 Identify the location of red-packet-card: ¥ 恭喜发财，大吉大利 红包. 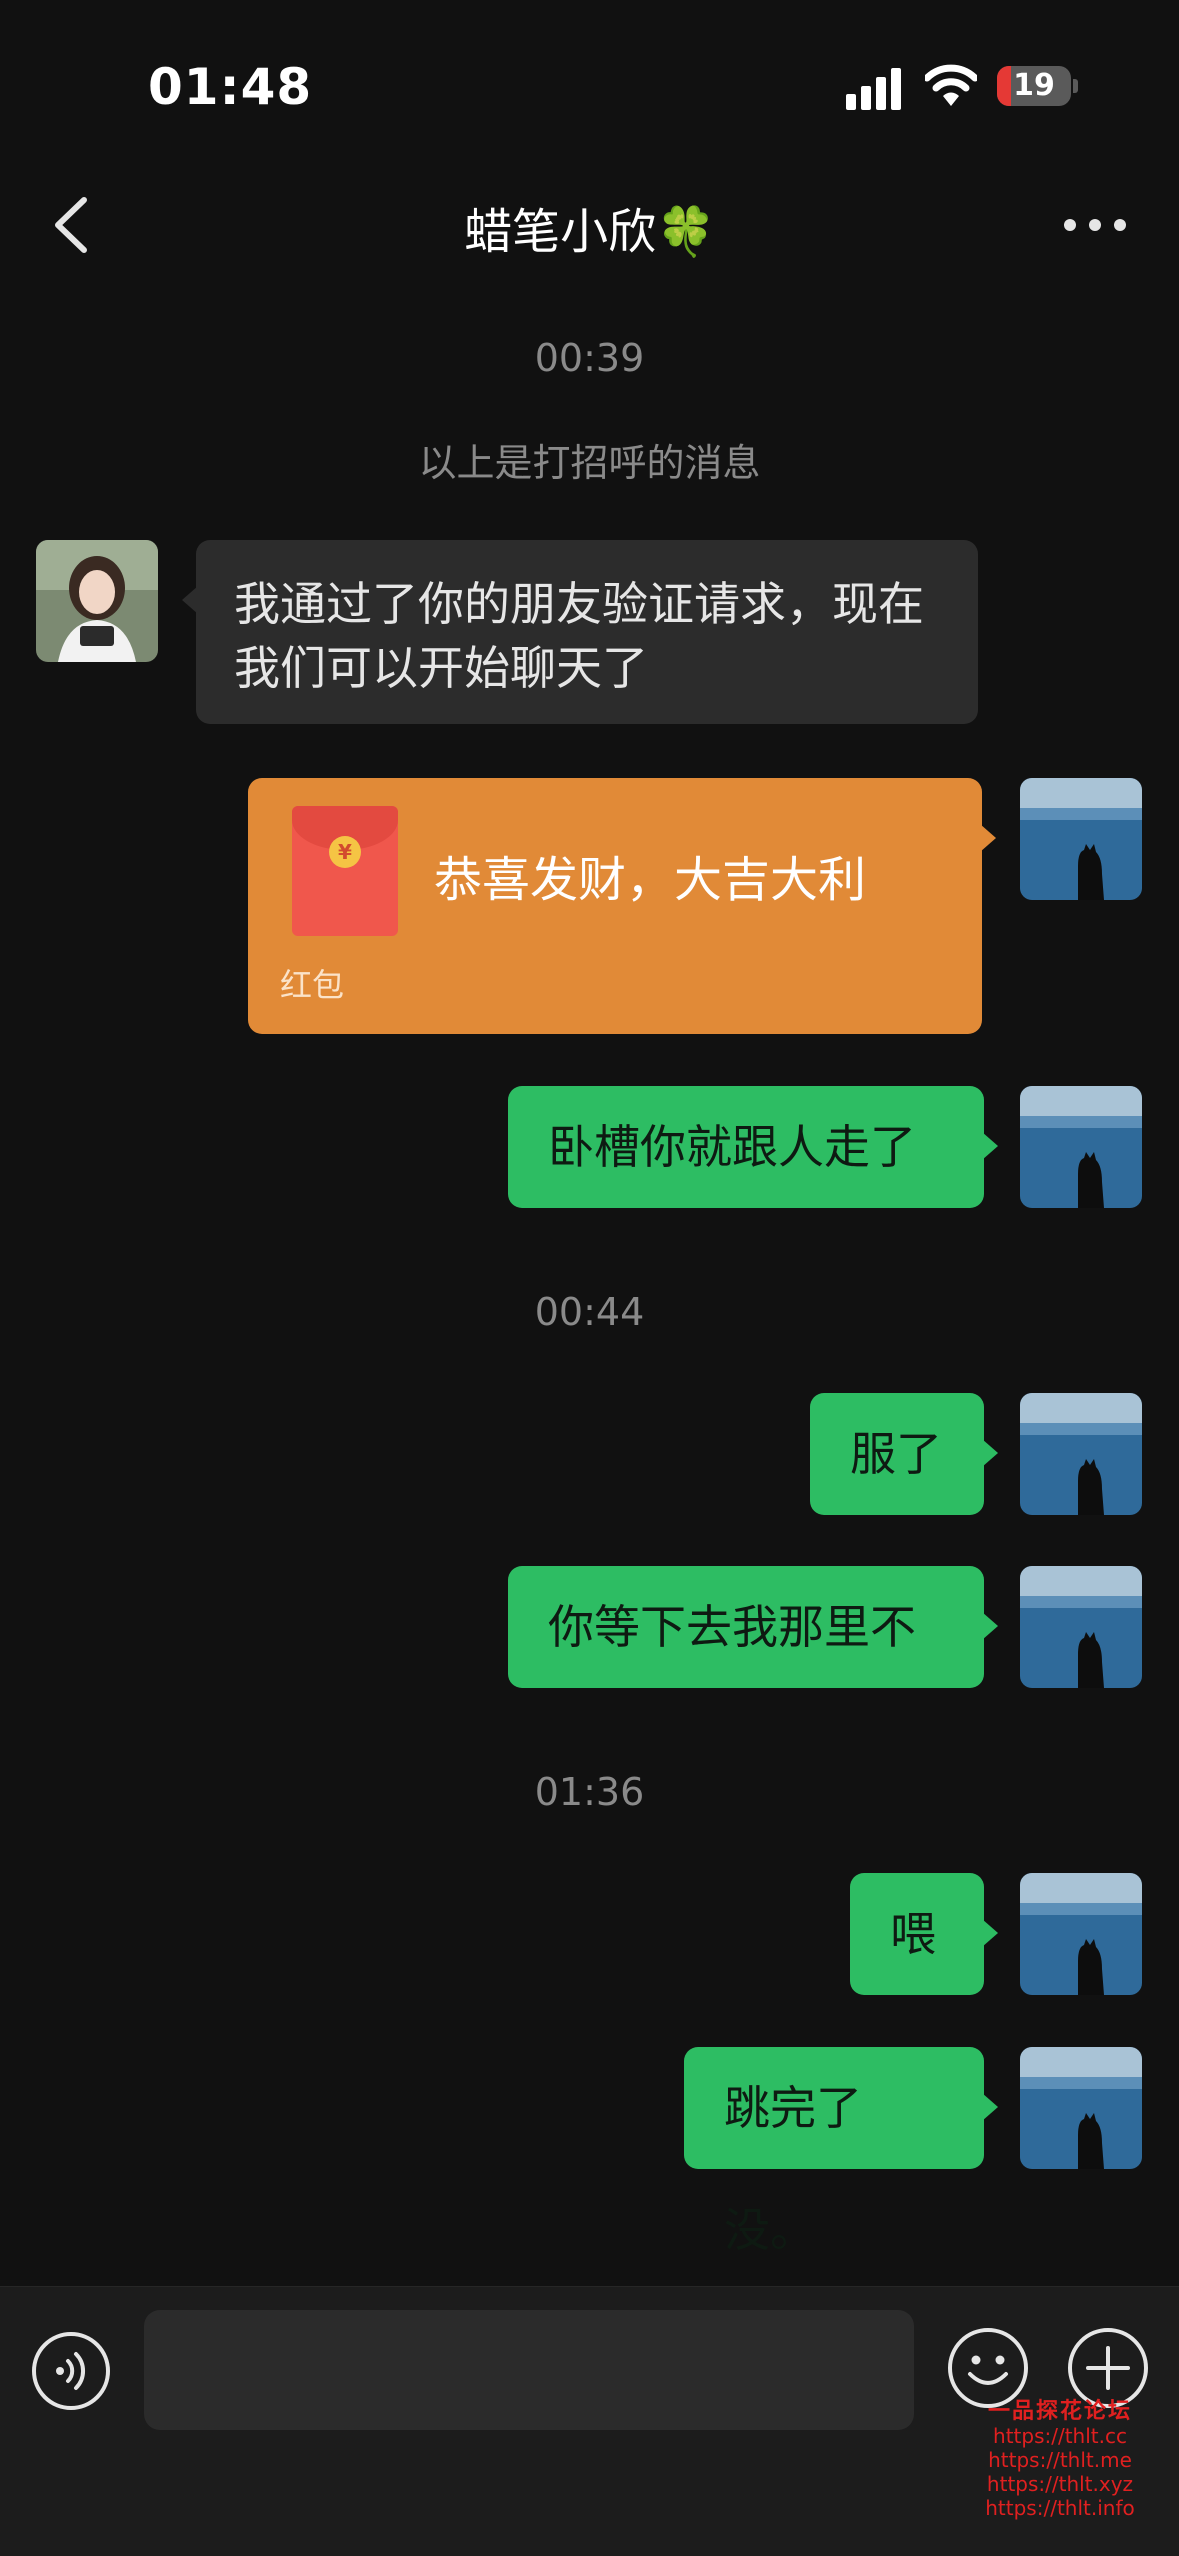
(622, 906).